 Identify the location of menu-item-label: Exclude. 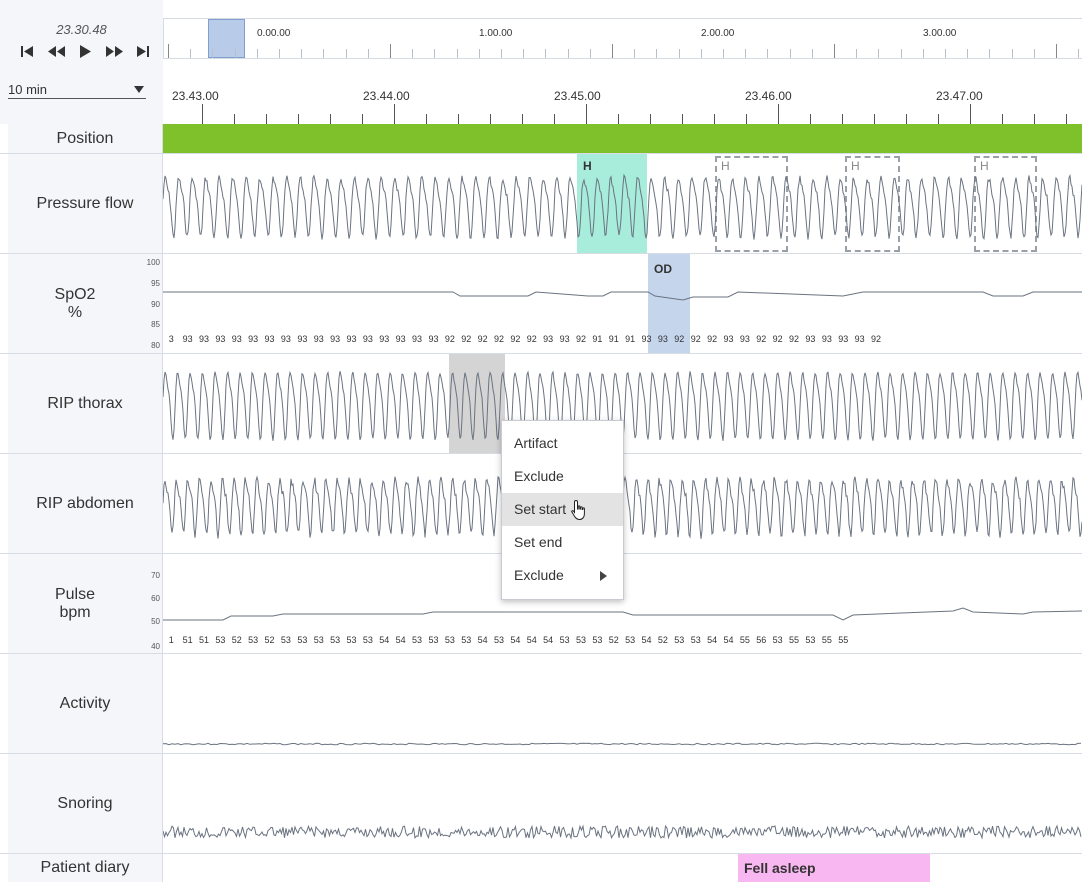
(539, 575).